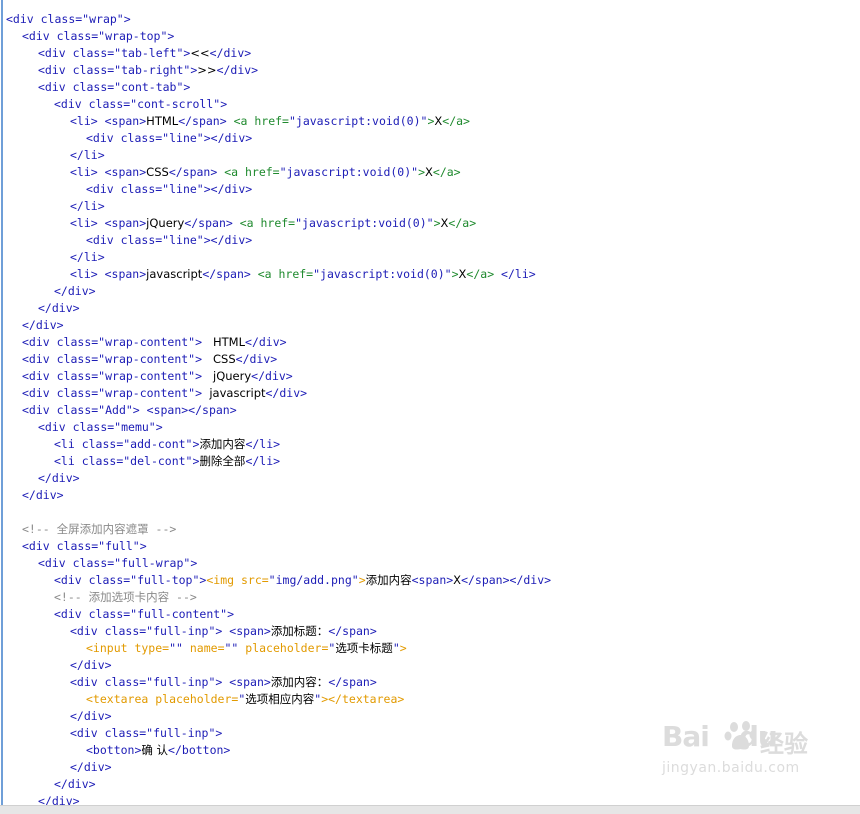 The height and width of the screenshot is (814, 860). Describe the element at coordinates (433, 444) in the screenshot. I see `code-line: <li class="add-cont">添加内容</li>` at that location.